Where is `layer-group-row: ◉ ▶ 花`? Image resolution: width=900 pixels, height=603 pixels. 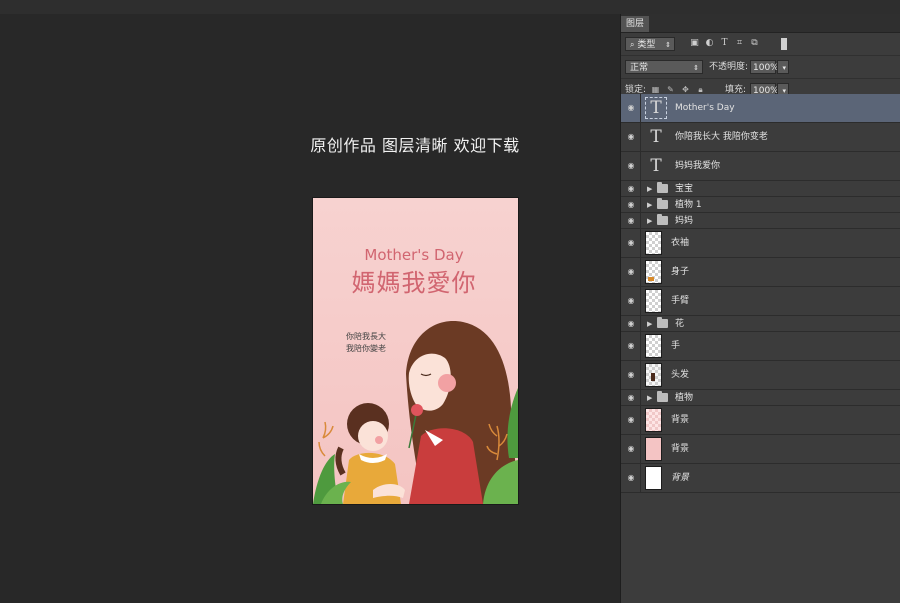 layer-group-row: ◉ ▶ 花 is located at coordinates (760, 324).